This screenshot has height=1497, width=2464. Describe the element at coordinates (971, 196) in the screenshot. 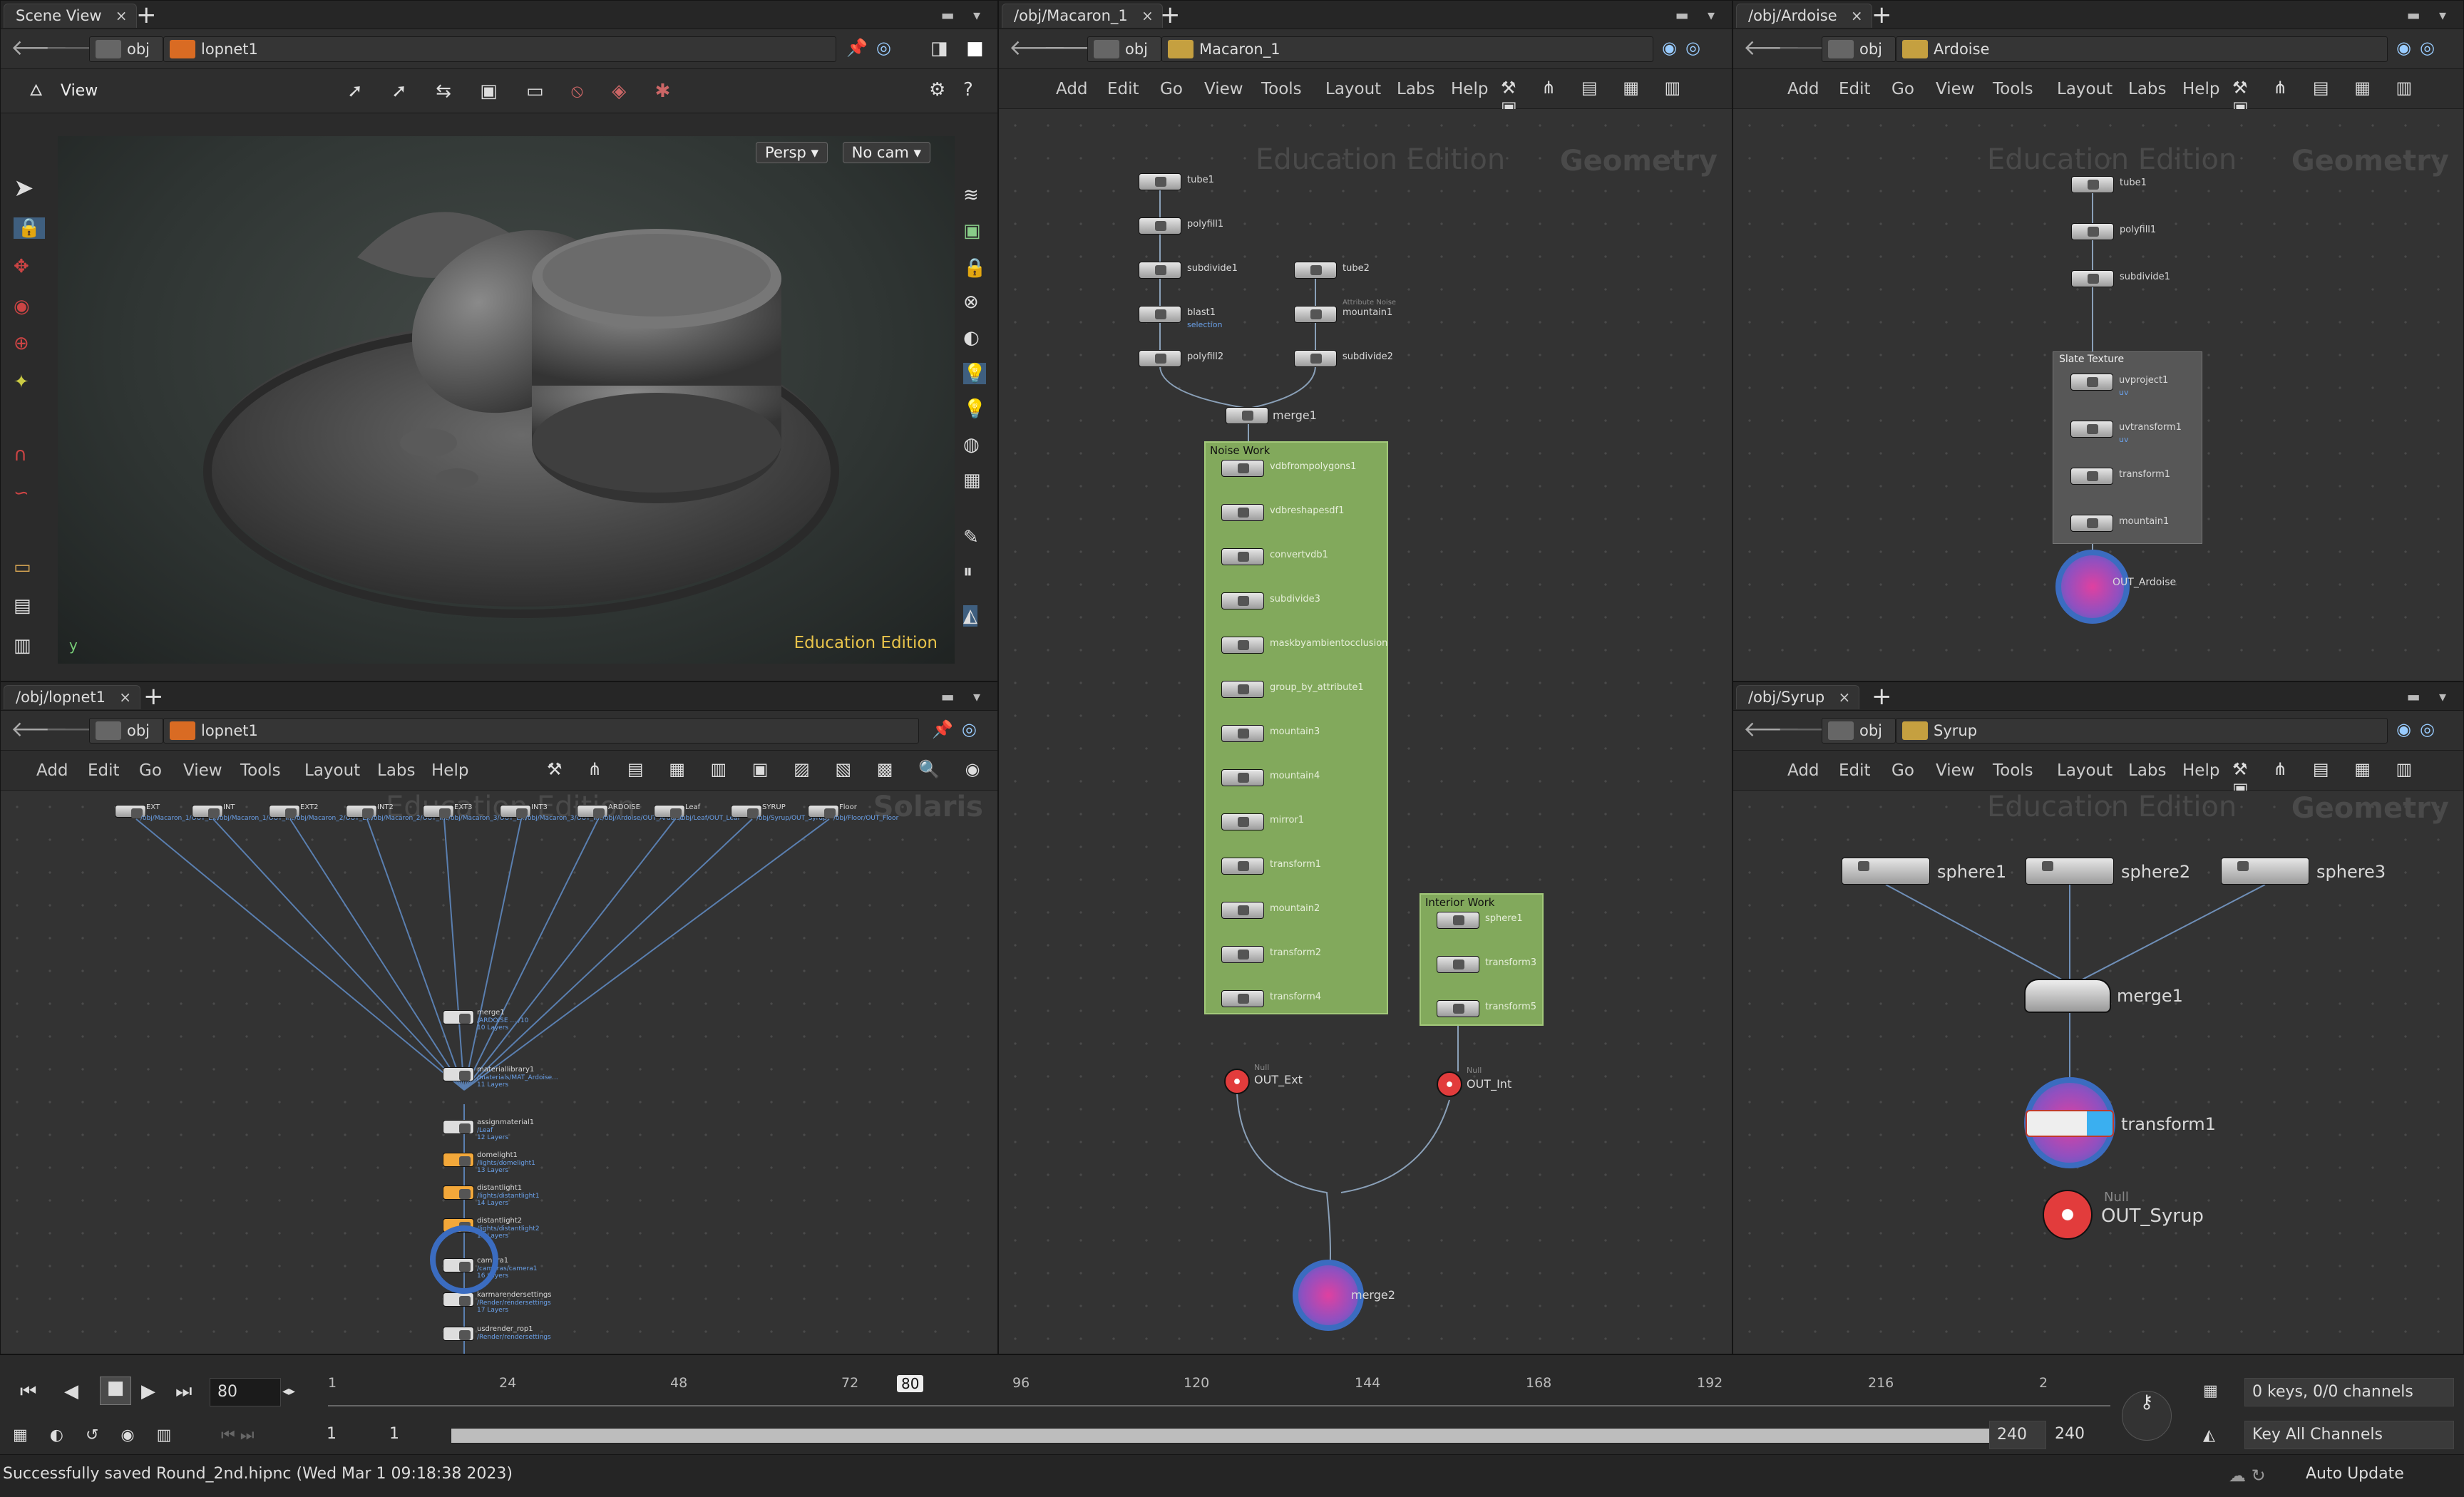

I see `display-options-icon: ≋` at that location.